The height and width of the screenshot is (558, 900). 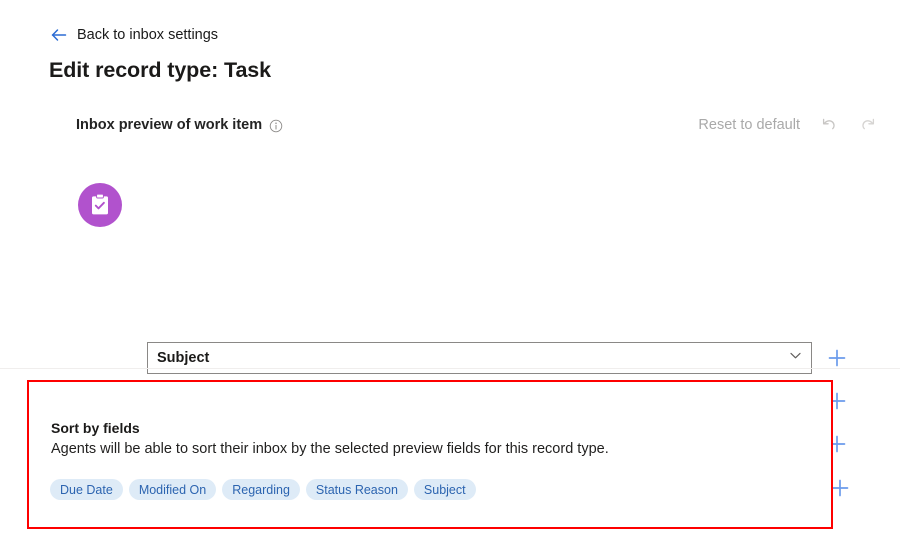 I want to click on undo-icon, so click(x=829, y=125).